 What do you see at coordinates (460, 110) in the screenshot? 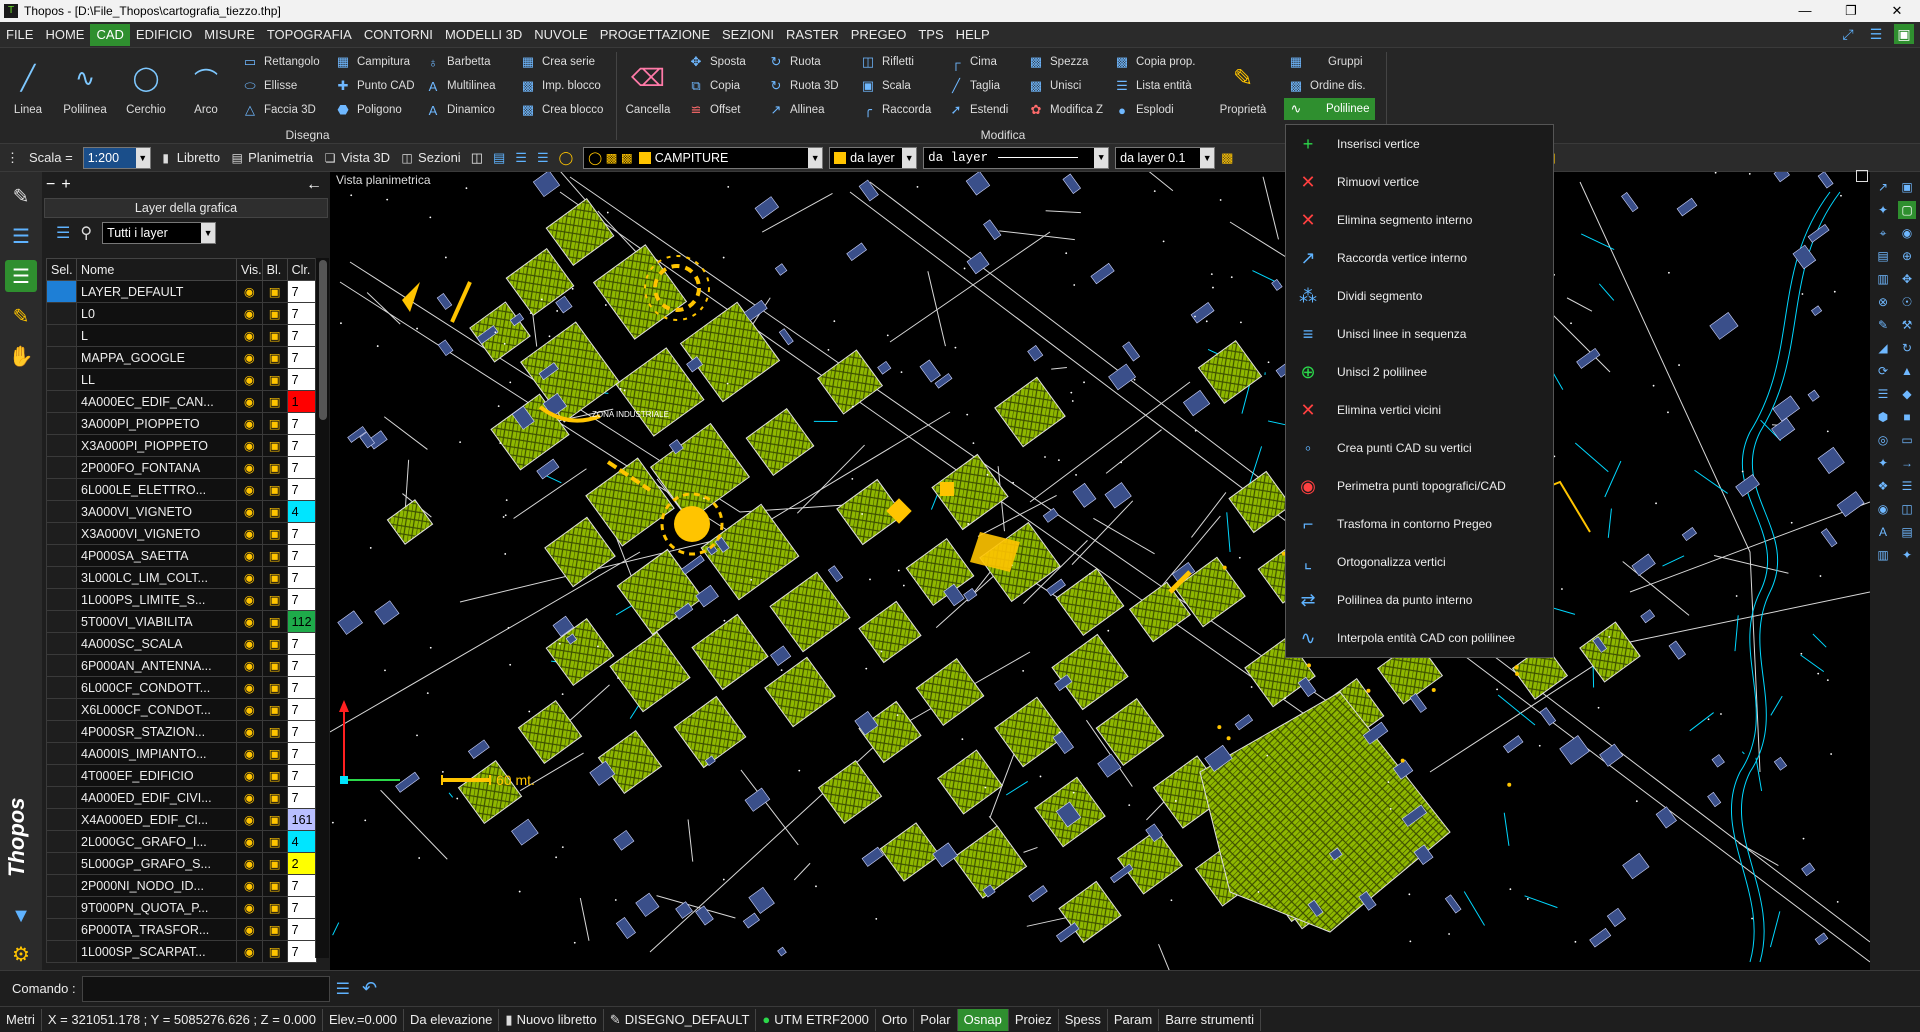
I see `dinamico-button: A Dinamico` at bounding box center [460, 110].